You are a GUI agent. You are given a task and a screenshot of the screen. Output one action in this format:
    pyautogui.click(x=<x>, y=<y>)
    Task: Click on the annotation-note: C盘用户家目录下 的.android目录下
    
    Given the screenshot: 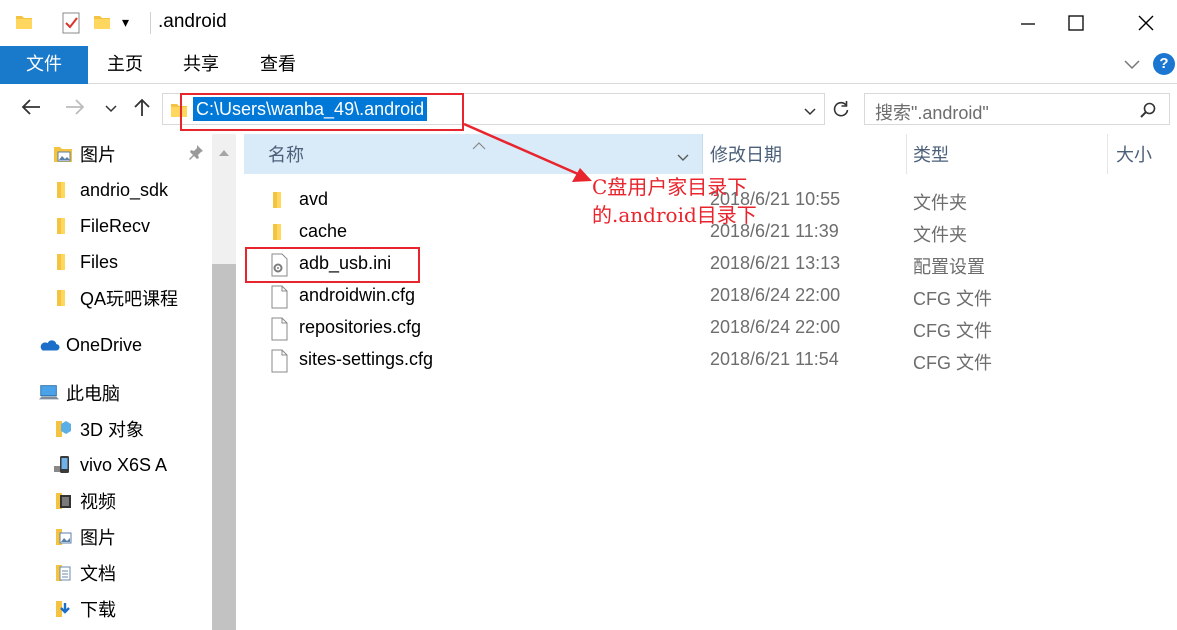 What is the action you would take?
    pyautogui.click(x=674, y=201)
    